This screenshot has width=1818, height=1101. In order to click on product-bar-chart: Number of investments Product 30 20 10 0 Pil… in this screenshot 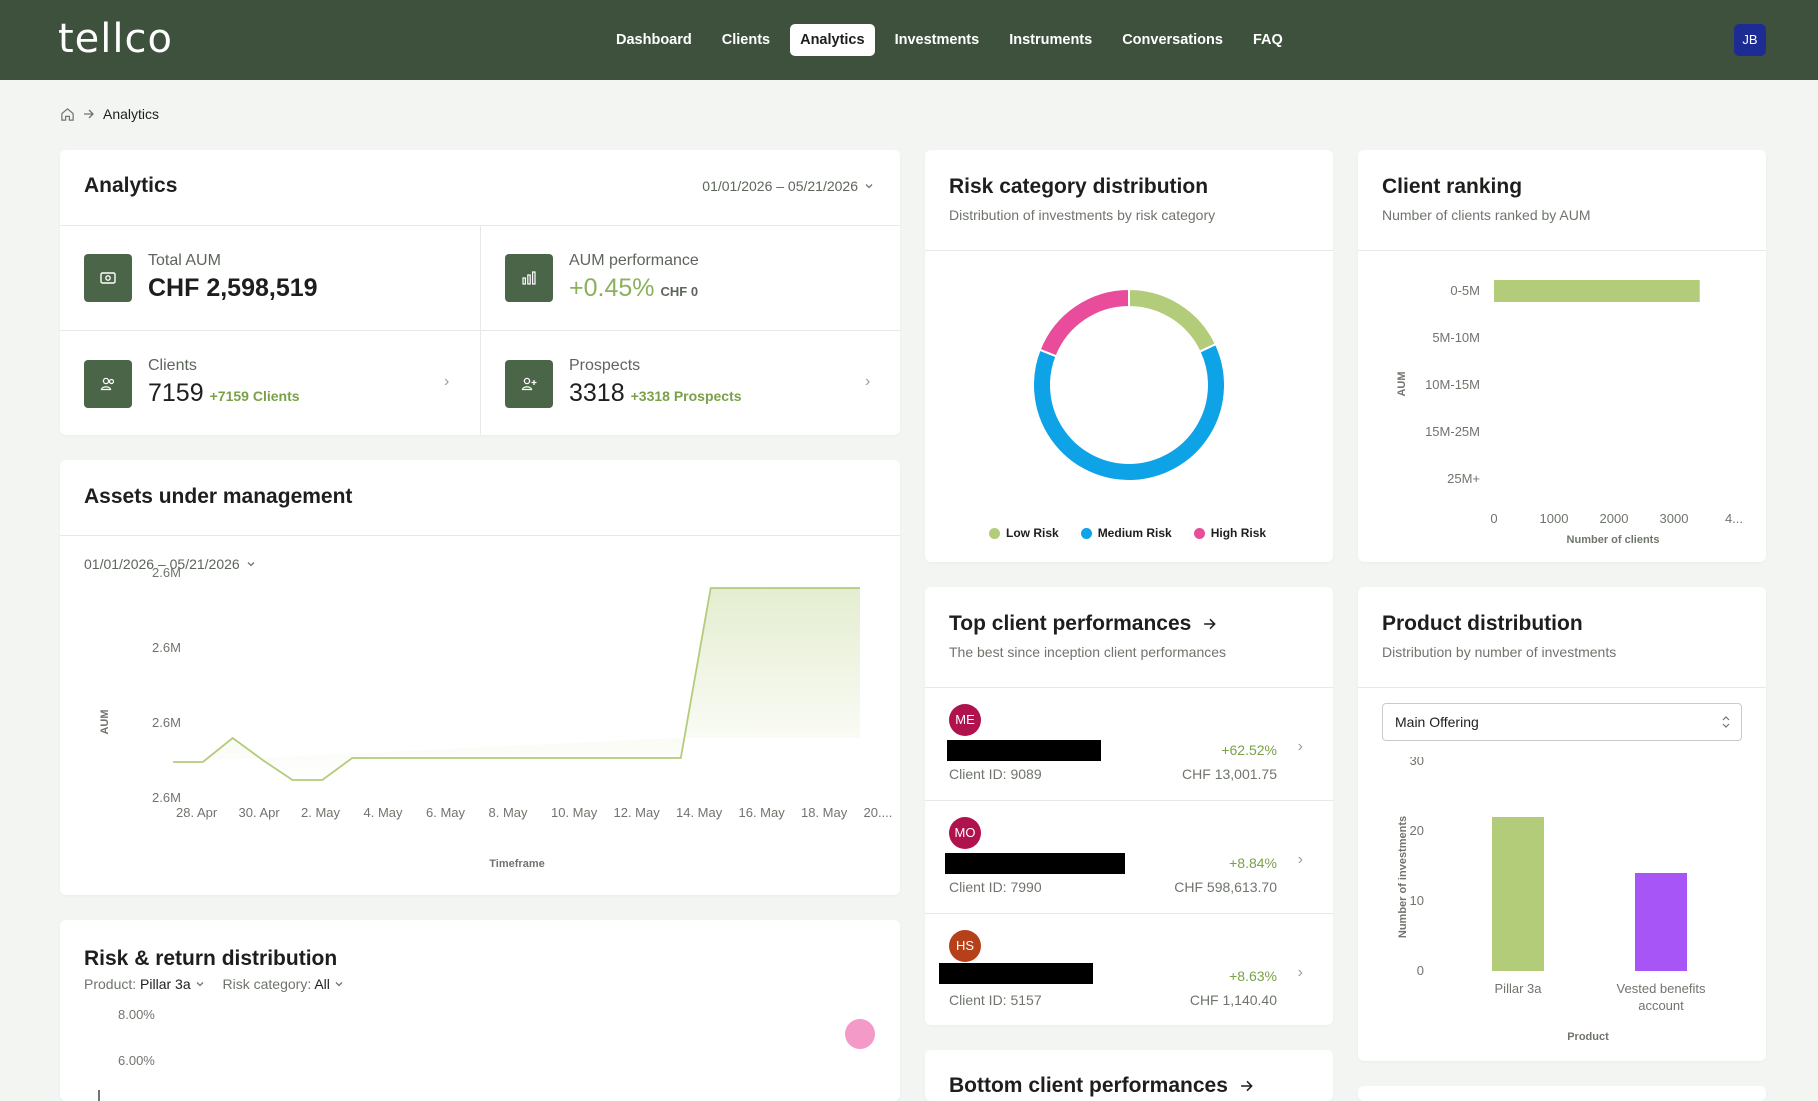, I will do `click(1551, 900)`.